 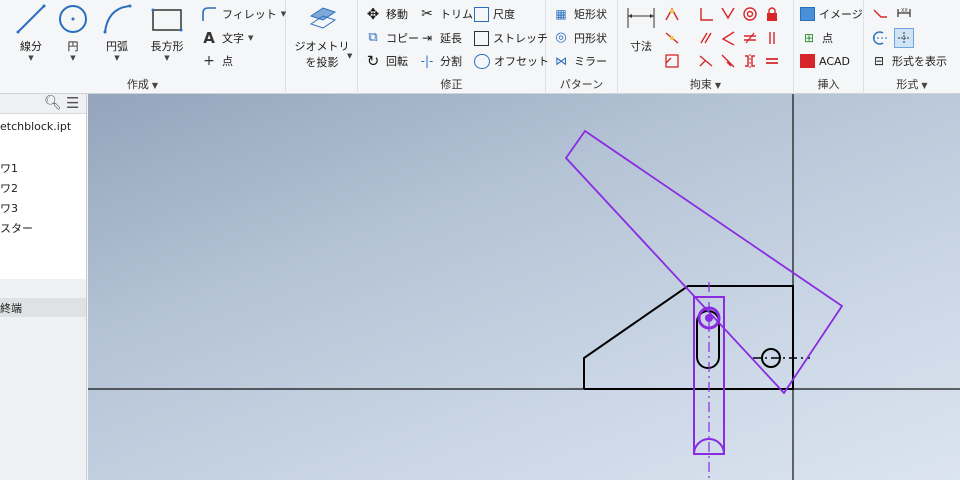 What do you see at coordinates (750, 61) in the screenshot?
I see `symmetric-icon` at bounding box center [750, 61].